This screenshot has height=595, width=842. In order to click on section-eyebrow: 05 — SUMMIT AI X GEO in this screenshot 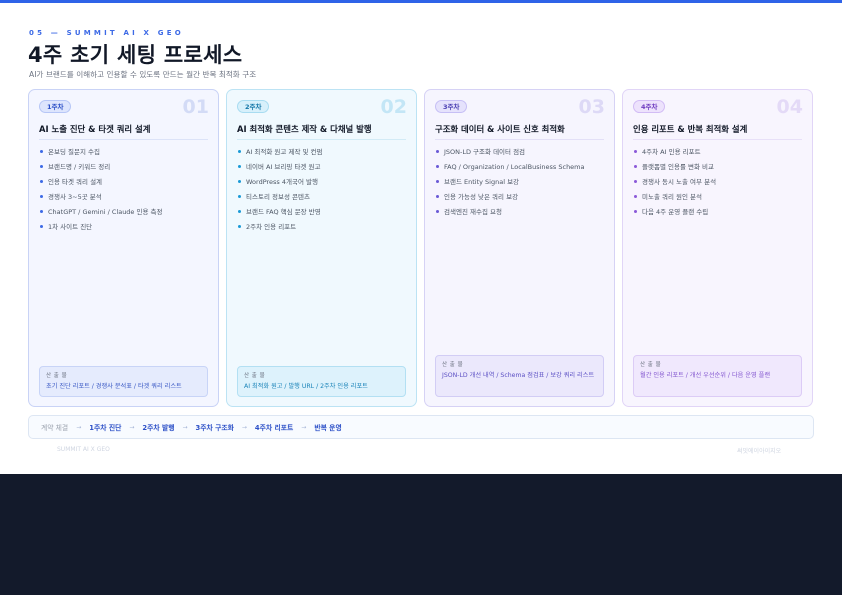, I will do `click(106, 33)`.